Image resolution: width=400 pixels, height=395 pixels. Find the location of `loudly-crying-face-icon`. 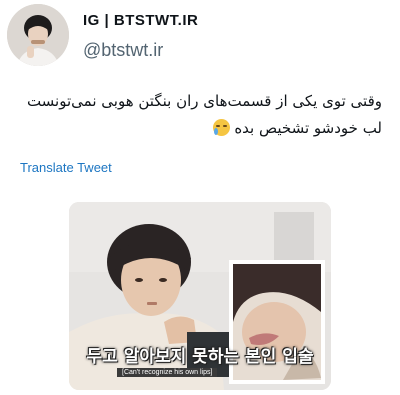

loudly-crying-face-icon is located at coordinates (221, 127).